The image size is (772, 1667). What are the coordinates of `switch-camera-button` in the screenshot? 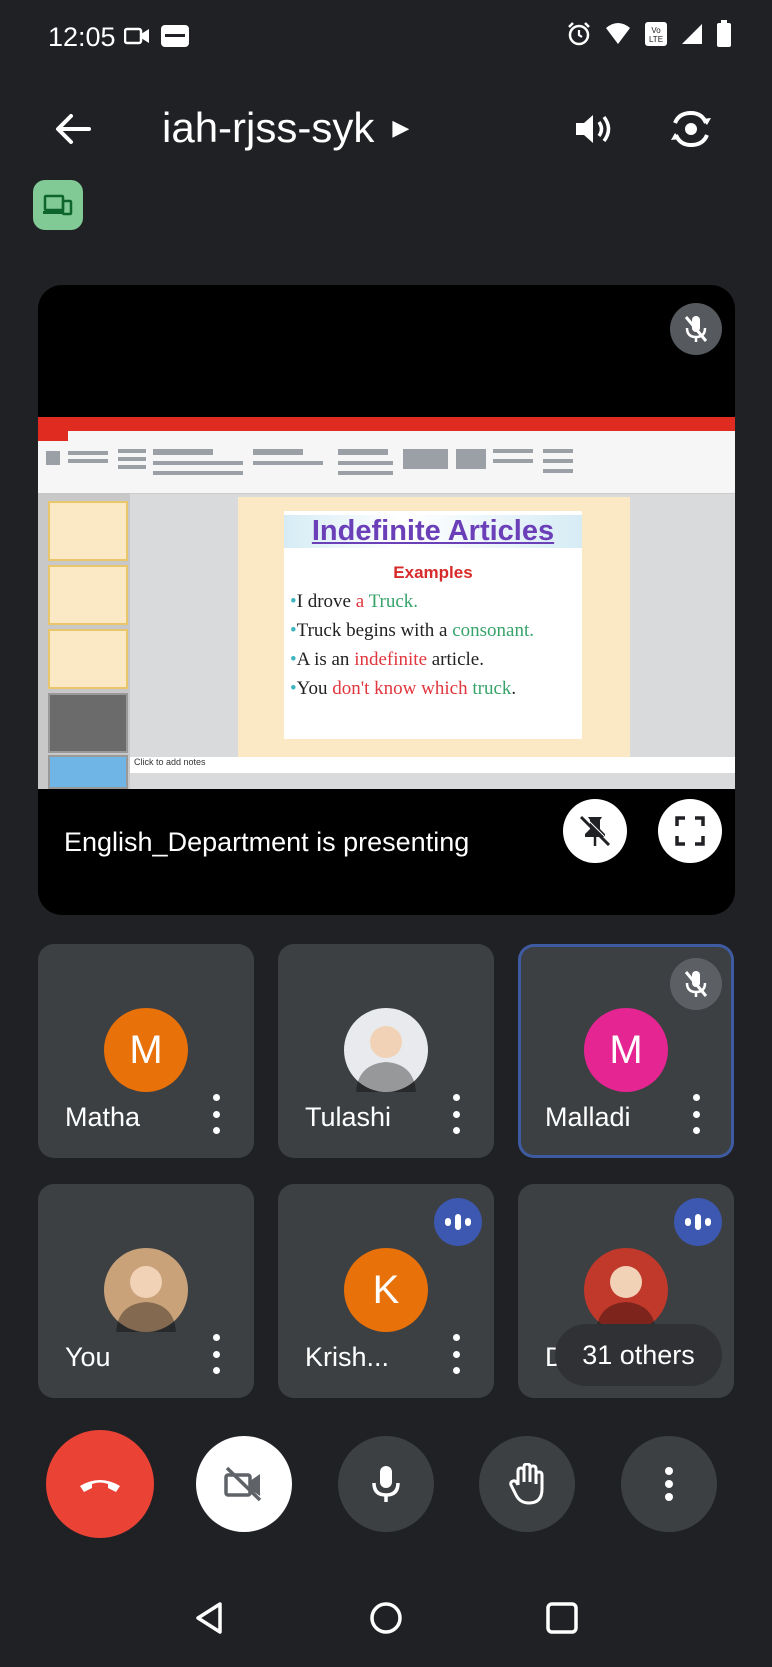 It's located at (691, 129).